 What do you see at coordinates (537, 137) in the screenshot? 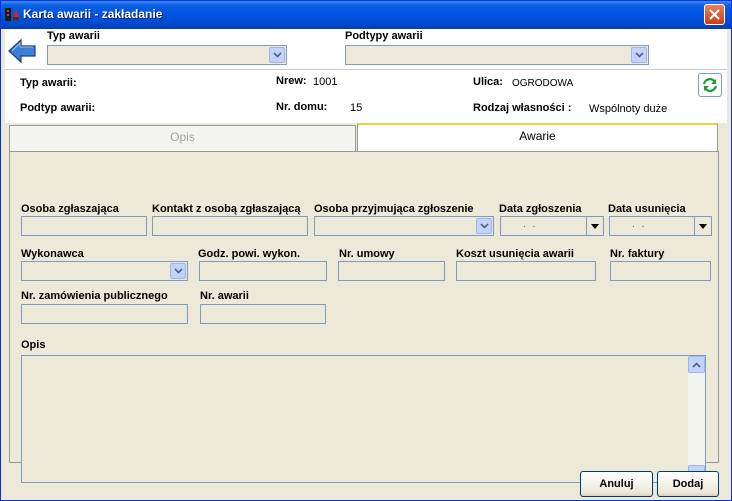
I see `tab-awarie: Awarie` at bounding box center [537, 137].